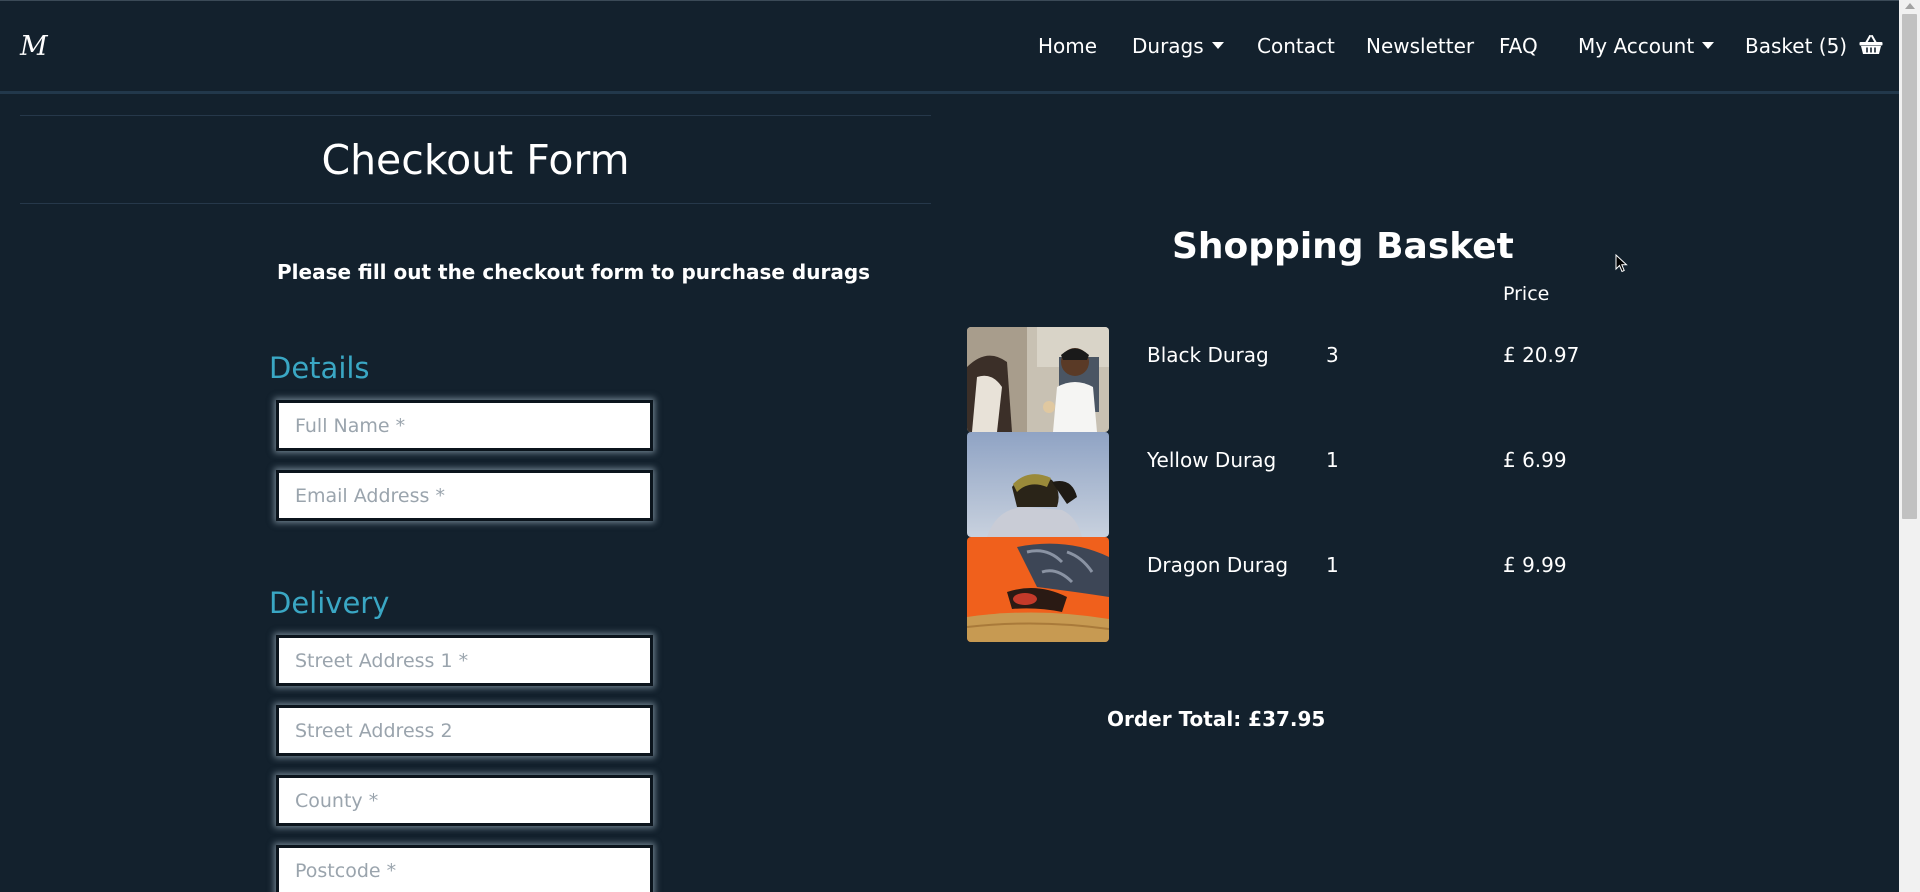  I want to click on postcode-input, so click(464, 870).